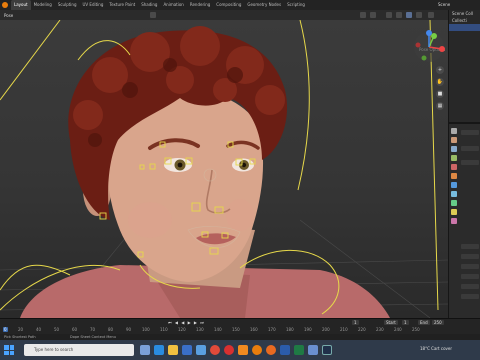 This screenshot has height=360, width=480. I want to click on ruler-tick: 120, so click(182, 329).